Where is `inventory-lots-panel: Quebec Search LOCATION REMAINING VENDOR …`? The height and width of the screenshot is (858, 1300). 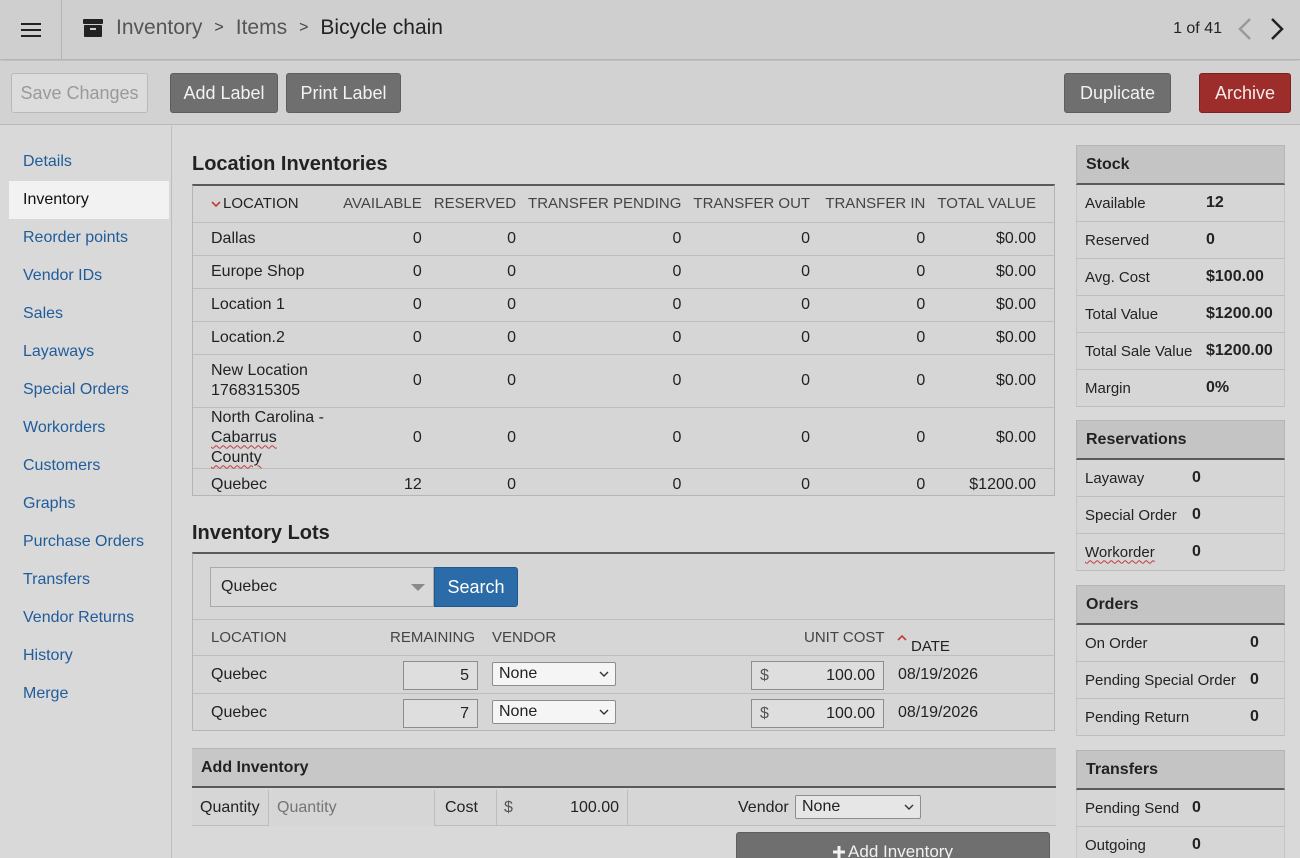 inventory-lots-panel: Quebec Search LOCATION REMAINING VENDOR … is located at coordinates (623, 641).